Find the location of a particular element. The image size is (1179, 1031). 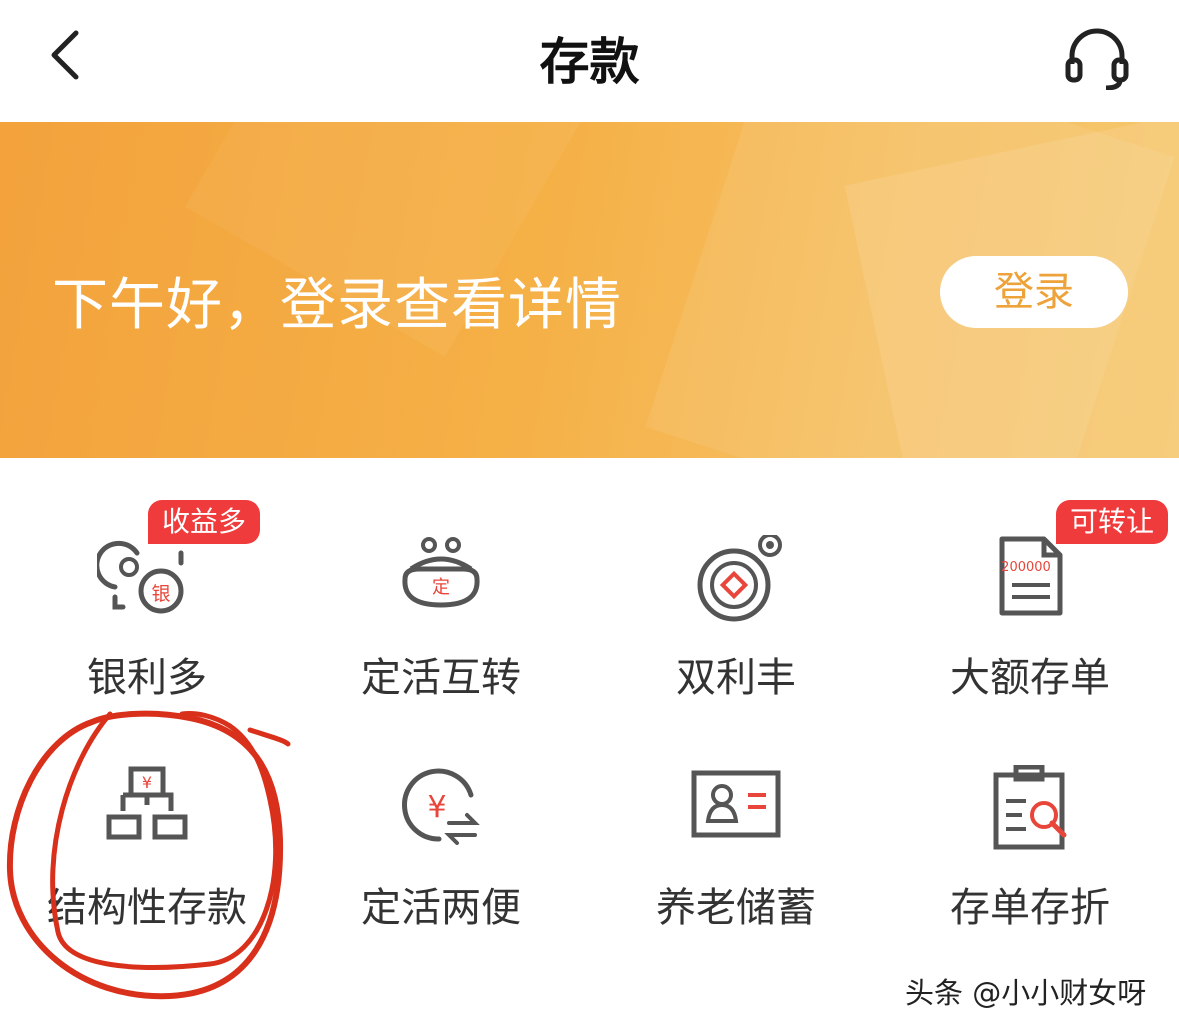

coins-icon: 银利多 银 is located at coordinates (140, 577).